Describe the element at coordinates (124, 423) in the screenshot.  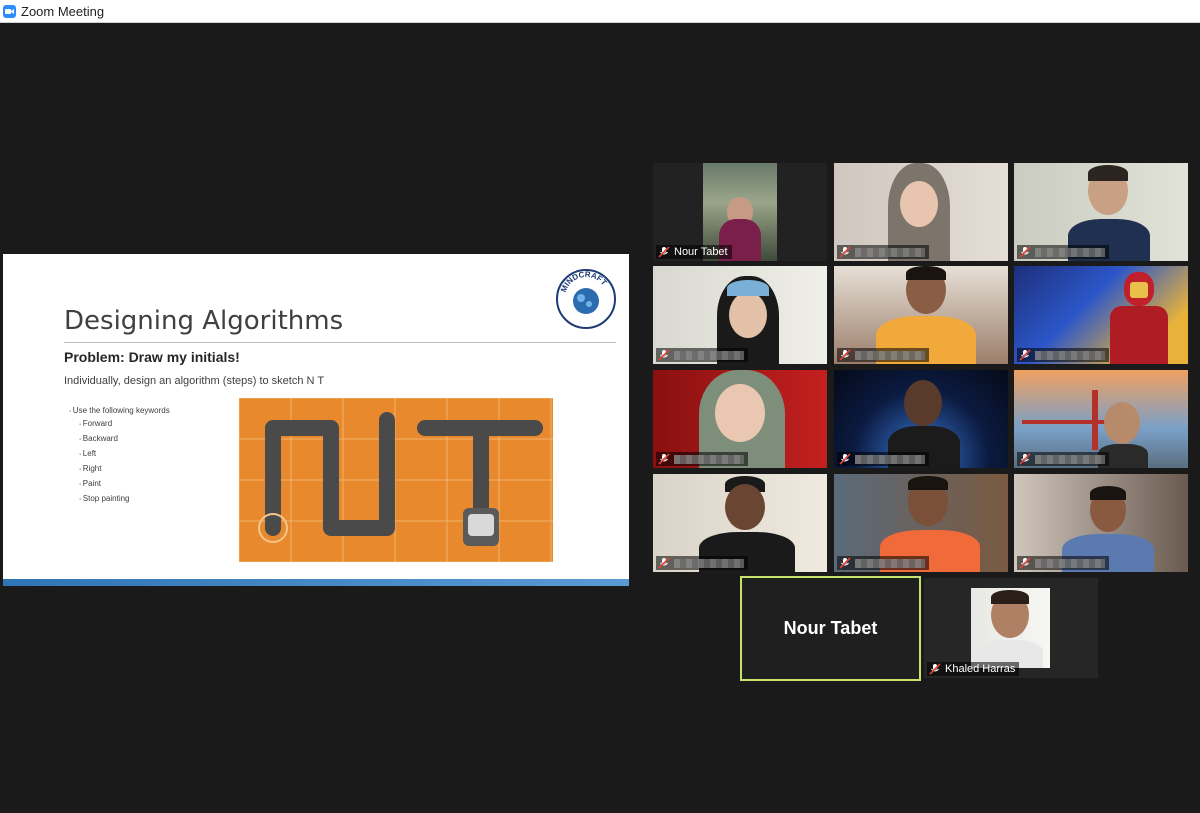
I see `keyword-item: Forward` at that location.